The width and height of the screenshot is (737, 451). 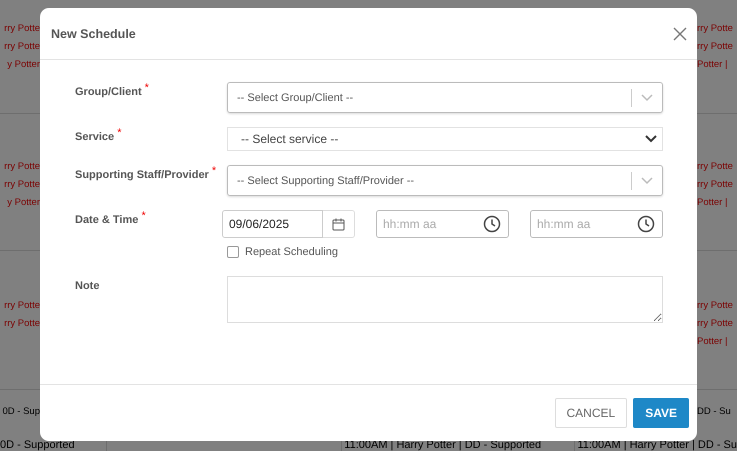 I want to click on event-text: 0D - Supported, so click(x=37, y=445).